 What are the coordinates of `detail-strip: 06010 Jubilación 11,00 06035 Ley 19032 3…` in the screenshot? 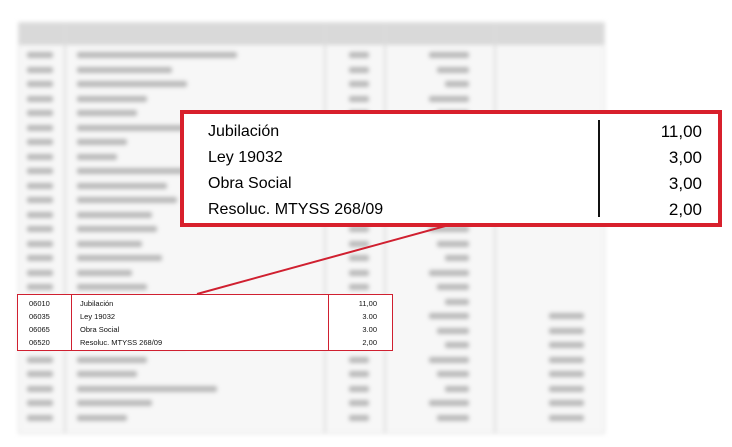 It's located at (205, 322).